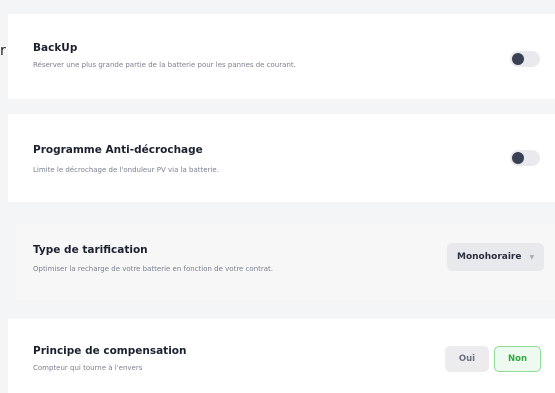 This screenshot has width=555, height=393. Describe the element at coordinates (88, 368) in the screenshot. I see `compensation-description: Compteur qui tourne à l'envers` at that location.